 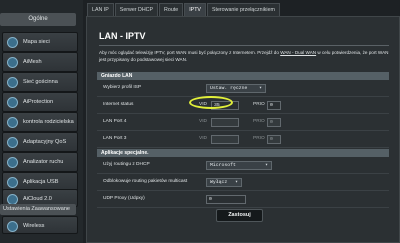 I want to click on sidebar-item-network-map: Mapa sieci, so click(x=40, y=42).